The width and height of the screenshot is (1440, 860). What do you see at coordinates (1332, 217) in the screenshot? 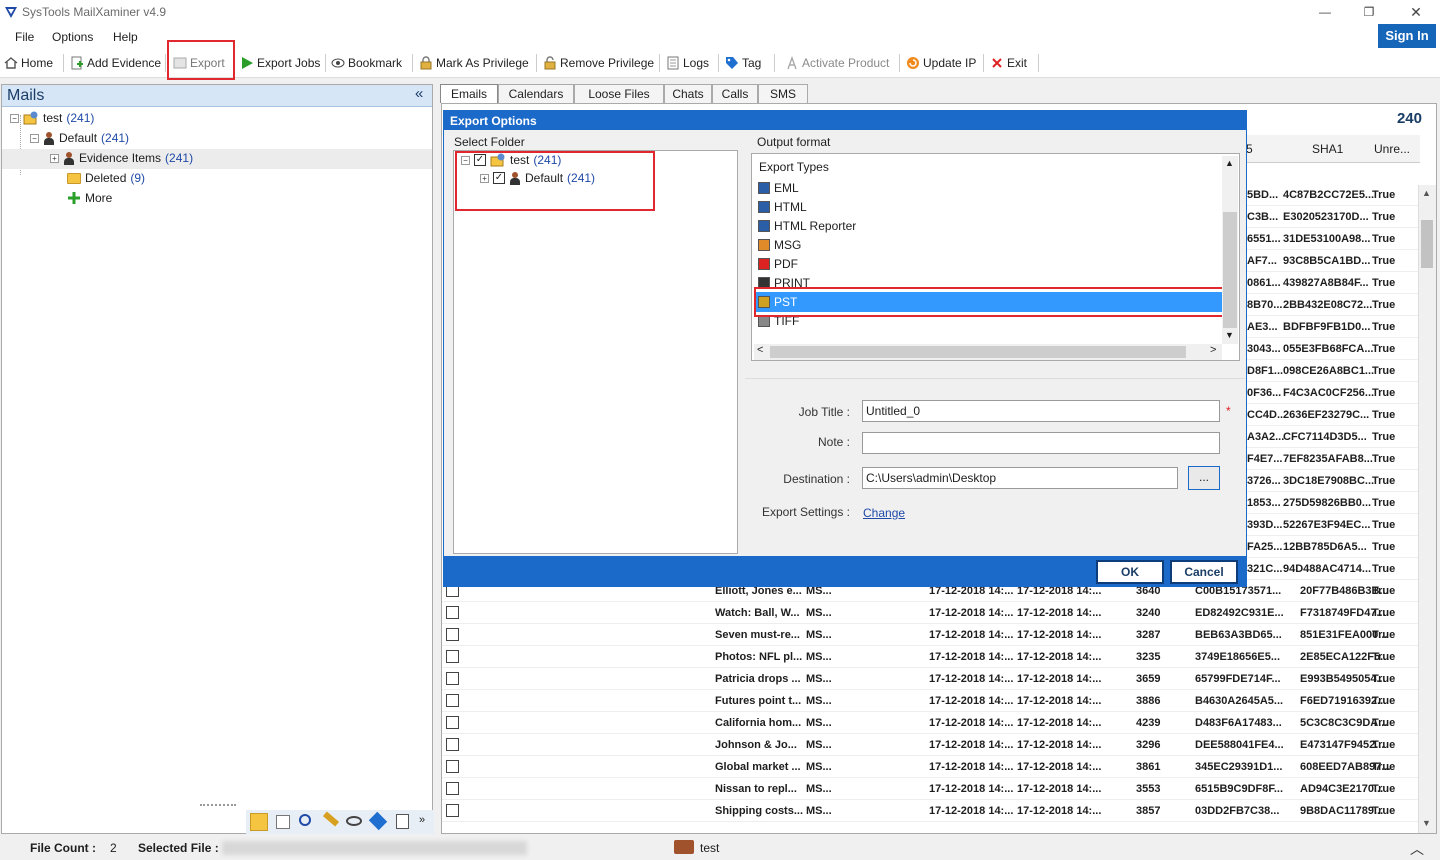
I see `table-row: C3B... E3020523170D... True` at bounding box center [1332, 217].